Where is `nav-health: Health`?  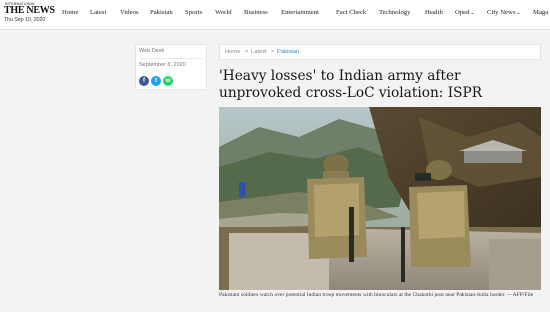
nav-health: Health is located at coordinates (434, 12).